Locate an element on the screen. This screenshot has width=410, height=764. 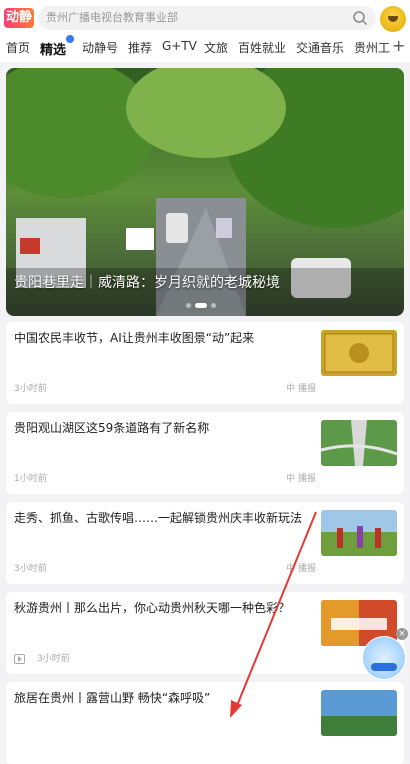
carousel-dots is located at coordinates (201, 305).